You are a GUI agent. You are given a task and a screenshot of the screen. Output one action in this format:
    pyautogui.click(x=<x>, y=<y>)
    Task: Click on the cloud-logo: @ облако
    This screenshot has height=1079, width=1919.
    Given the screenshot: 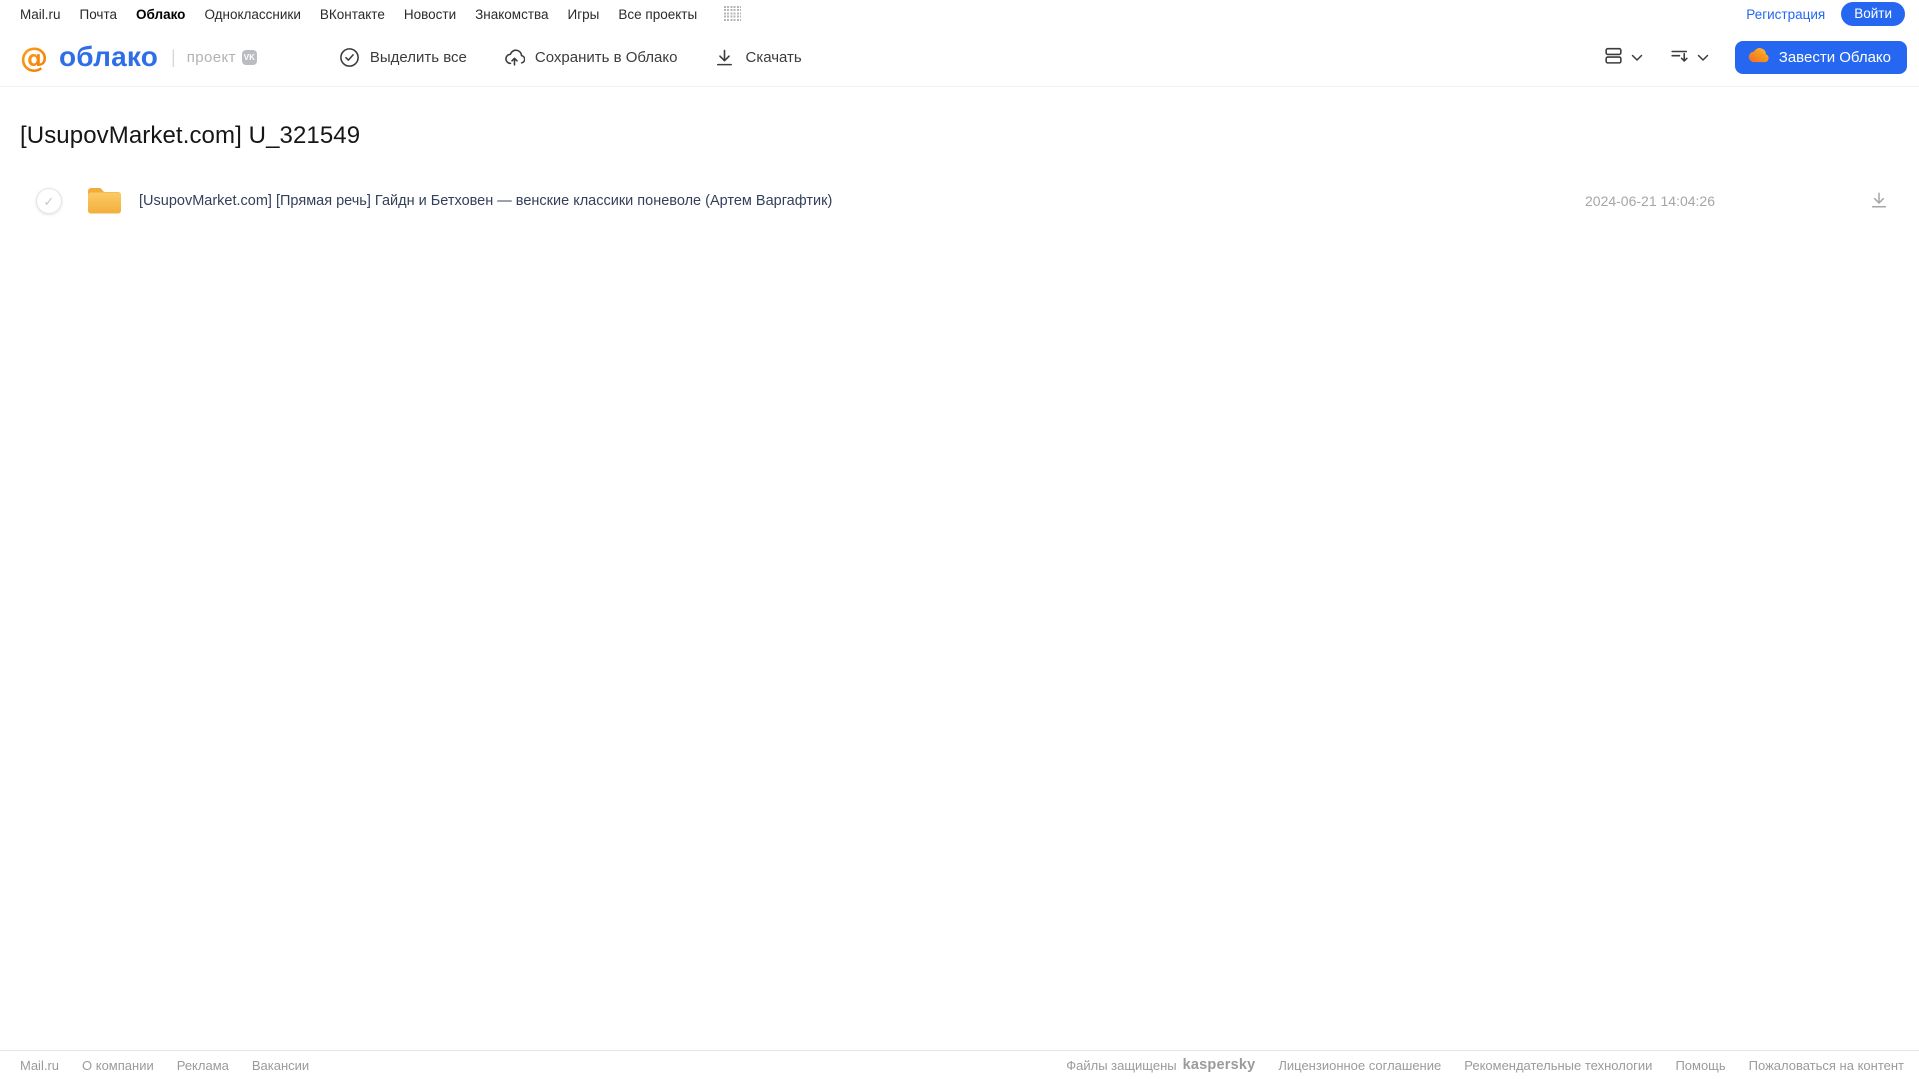 What is the action you would take?
    pyautogui.click(x=87, y=57)
    